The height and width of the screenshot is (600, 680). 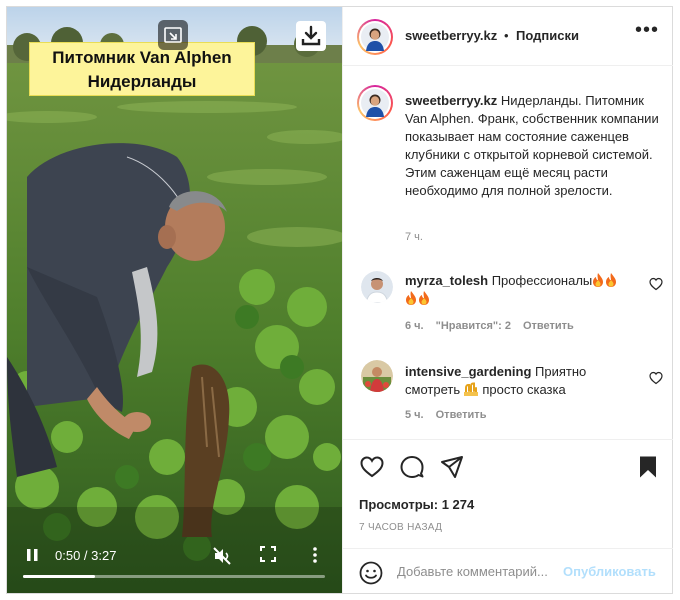 What do you see at coordinates (522, 290) in the screenshot?
I see `comment-text: myrza_tolesh Профессионалы` at bounding box center [522, 290].